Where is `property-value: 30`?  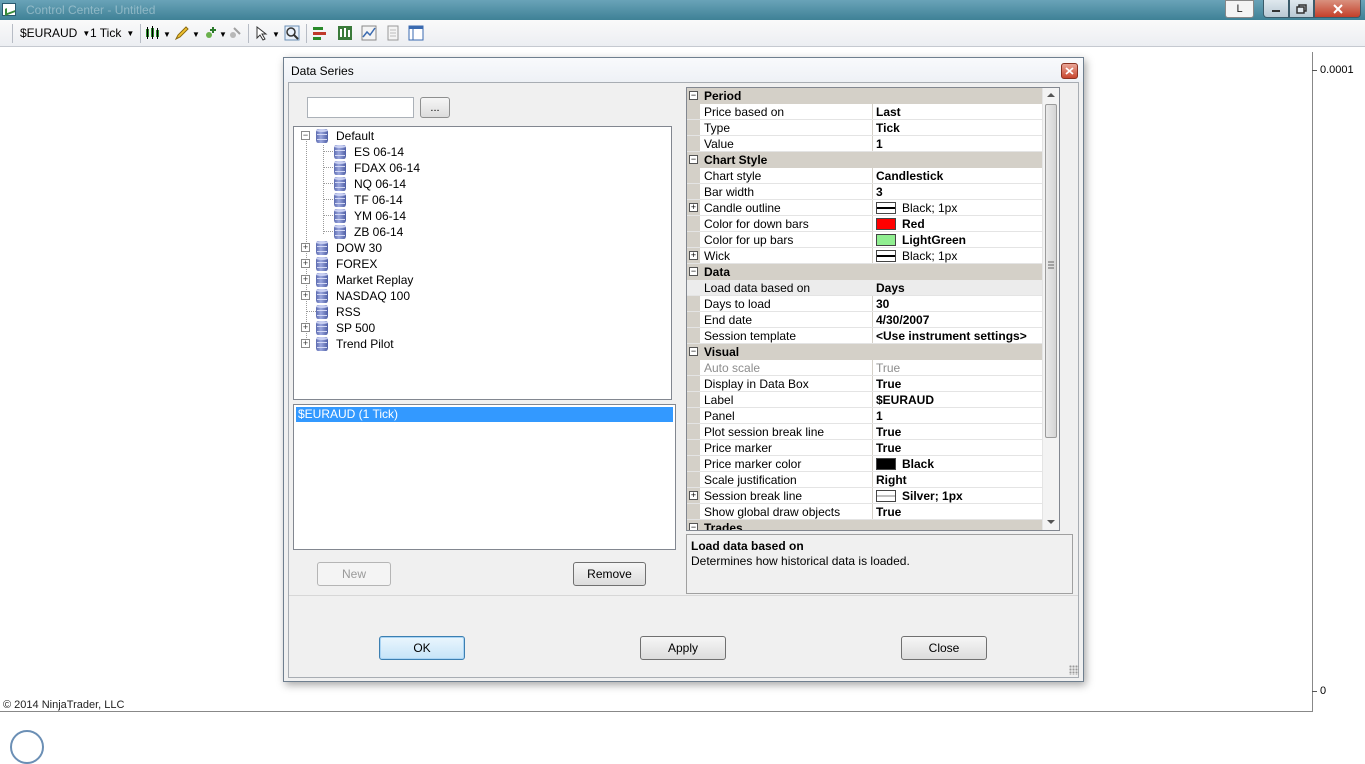
property-value: 30 is located at coordinates (882, 304).